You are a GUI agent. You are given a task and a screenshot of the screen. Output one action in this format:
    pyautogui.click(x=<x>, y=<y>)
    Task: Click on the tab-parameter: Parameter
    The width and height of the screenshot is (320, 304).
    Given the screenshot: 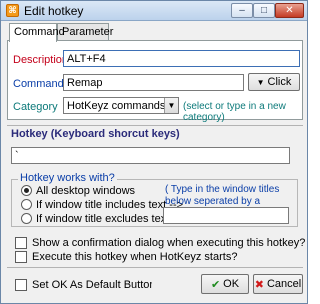 What is the action you would take?
    pyautogui.click(x=85, y=32)
    